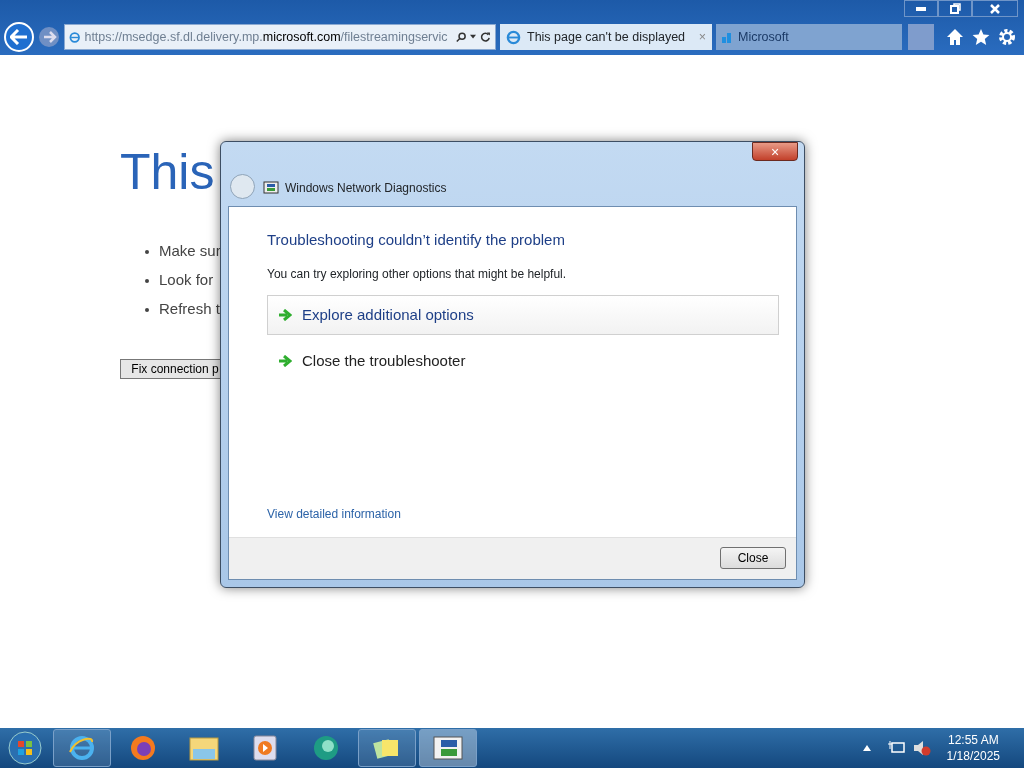 The height and width of the screenshot is (768, 1024). Describe the element at coordinates (921, 748) in the screenshot. I see `muted-speaker-icon` at that location.